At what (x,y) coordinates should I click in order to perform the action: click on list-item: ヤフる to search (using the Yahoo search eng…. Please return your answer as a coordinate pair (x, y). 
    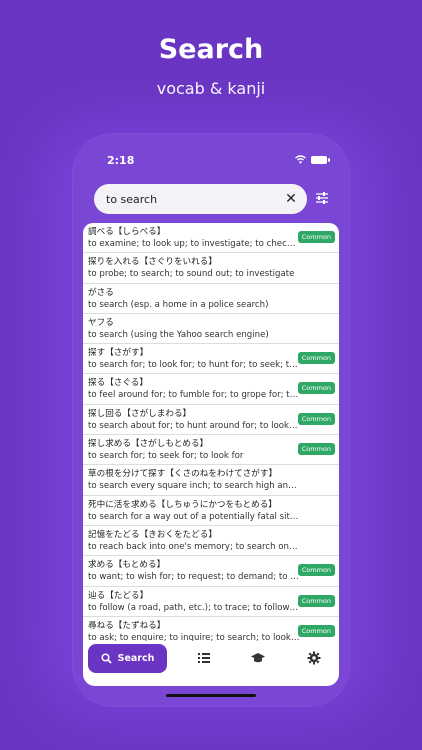
    Looking at the image, I should click on (211, 329).